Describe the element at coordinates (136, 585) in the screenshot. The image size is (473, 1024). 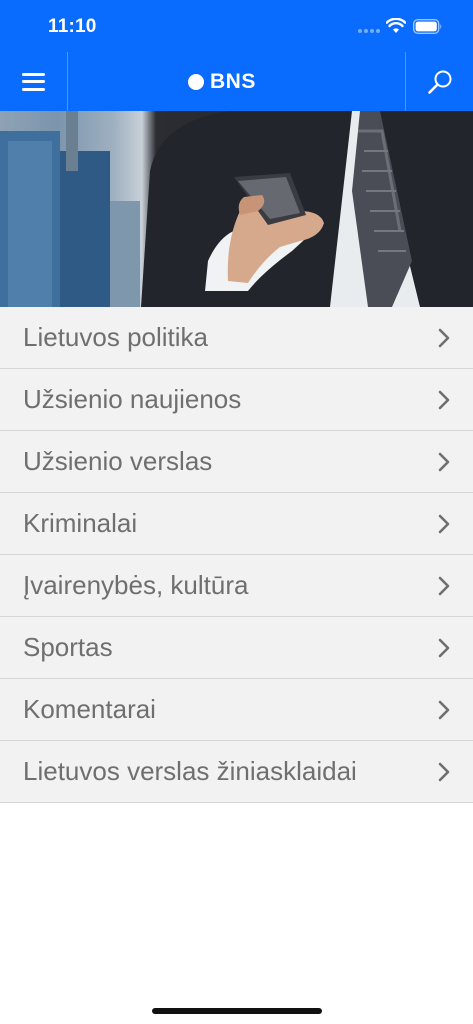
I see `list-item-label: Įvairenybės, kultūra` at that location.